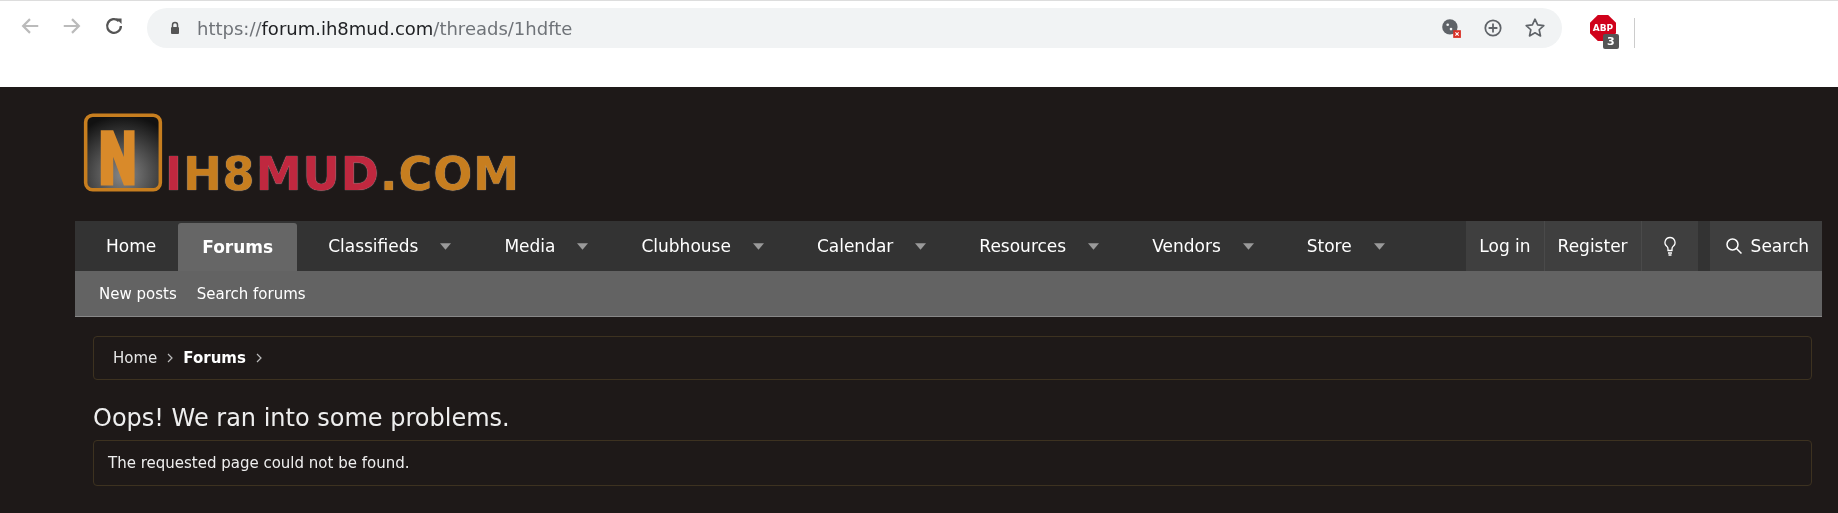 This screenshot has width=1838, height=513. What do you see at coordinates (138, 293) in the screenshot?
I see `subnav-link: New posts` at bounding box center [138, 293].